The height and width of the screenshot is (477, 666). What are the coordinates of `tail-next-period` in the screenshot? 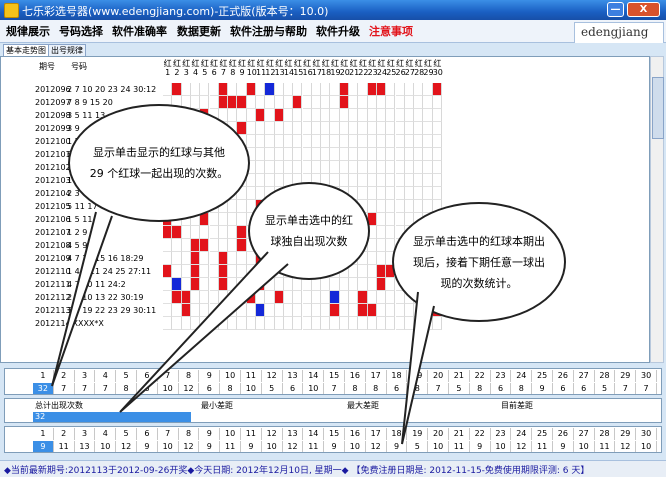 It's located at (418, 368).